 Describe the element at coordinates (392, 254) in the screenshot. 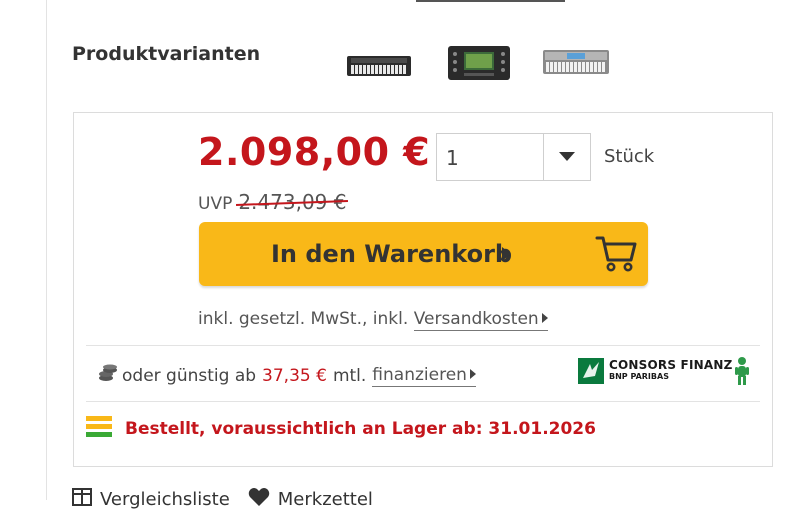

I see `add-to-cart-label: In den Warenkorb` at that location.